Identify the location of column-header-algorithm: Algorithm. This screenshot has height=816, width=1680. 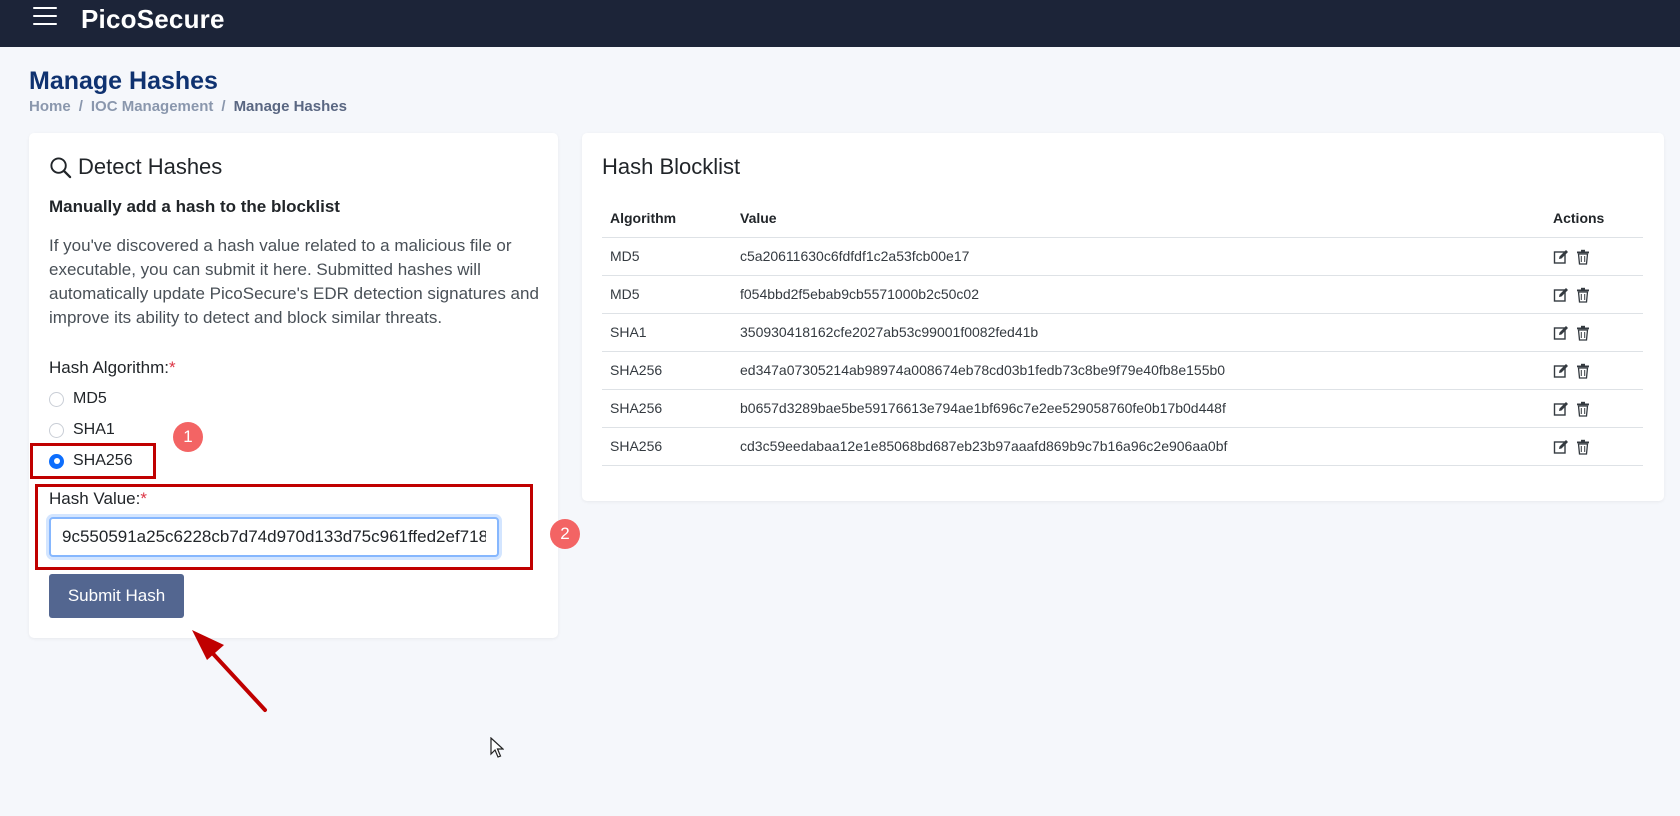
(667, 218).